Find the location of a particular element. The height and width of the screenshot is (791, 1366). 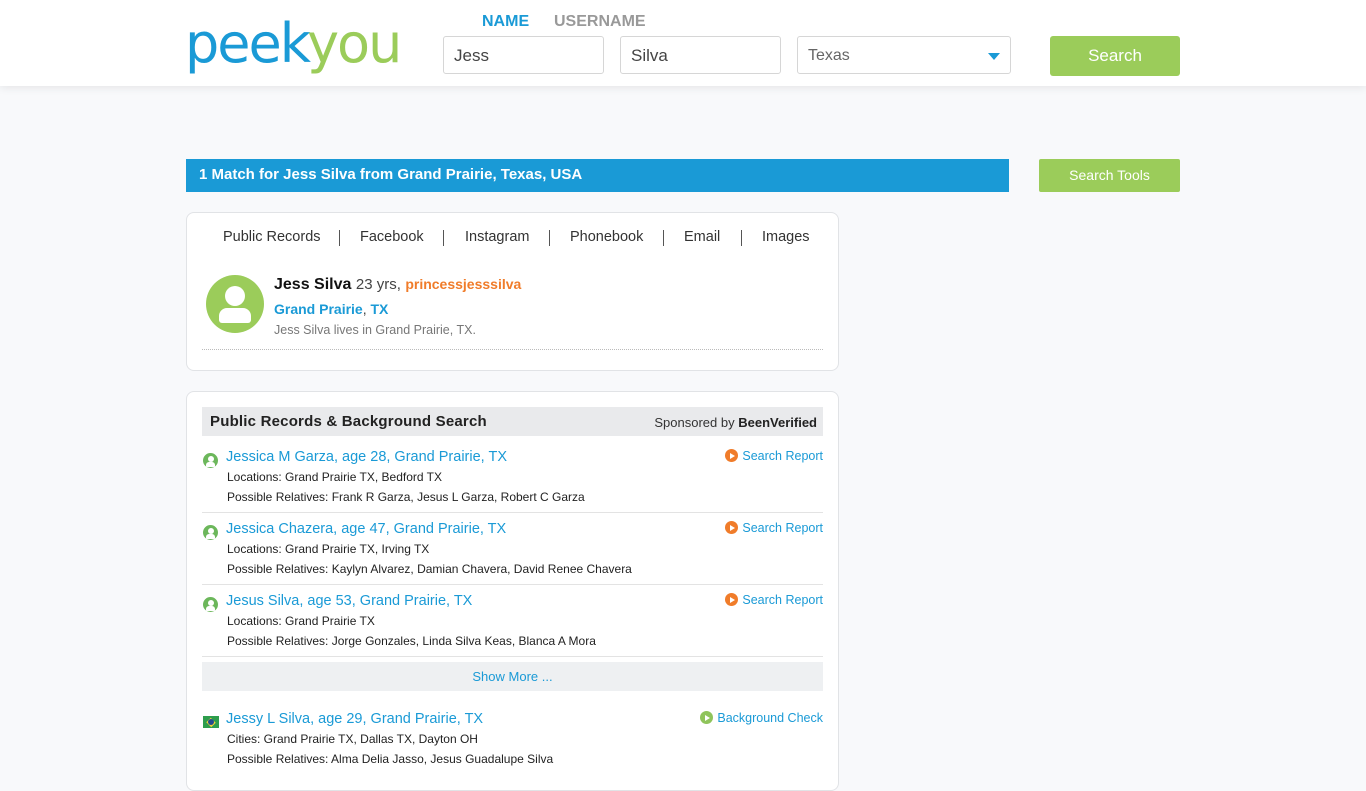

background-check-link: Background Check is located at coordinates (761, 718).